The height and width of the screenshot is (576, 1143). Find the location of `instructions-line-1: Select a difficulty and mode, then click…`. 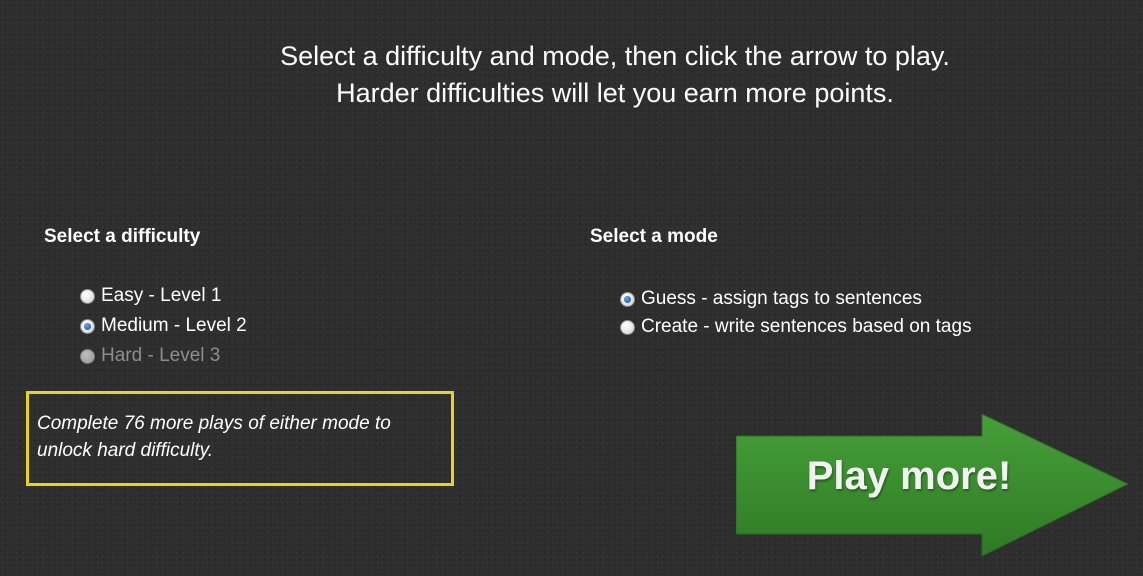

instructions-line-1: Select a difficulty and mode, then click… is located at coordinates (615, 56).